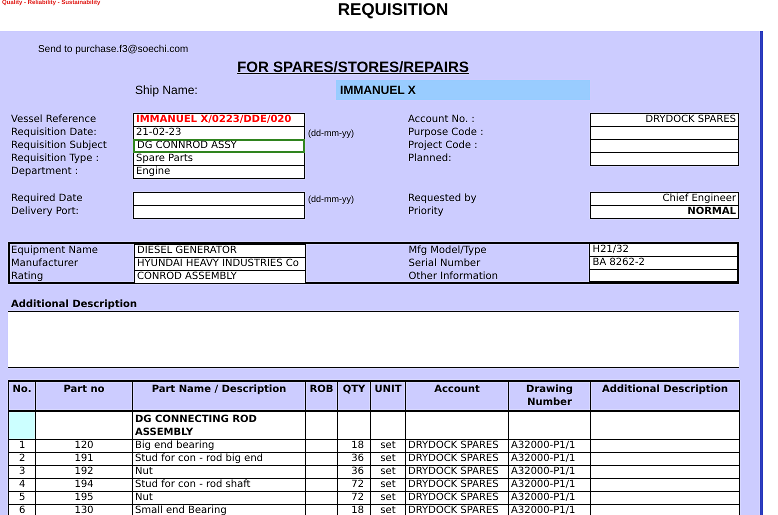 Image resolution: width=778 pixels, height=515 pixels. Describe the element at coordinates (45, 263) in the screenshot. I see `field-label: Manufacturer` at that location.